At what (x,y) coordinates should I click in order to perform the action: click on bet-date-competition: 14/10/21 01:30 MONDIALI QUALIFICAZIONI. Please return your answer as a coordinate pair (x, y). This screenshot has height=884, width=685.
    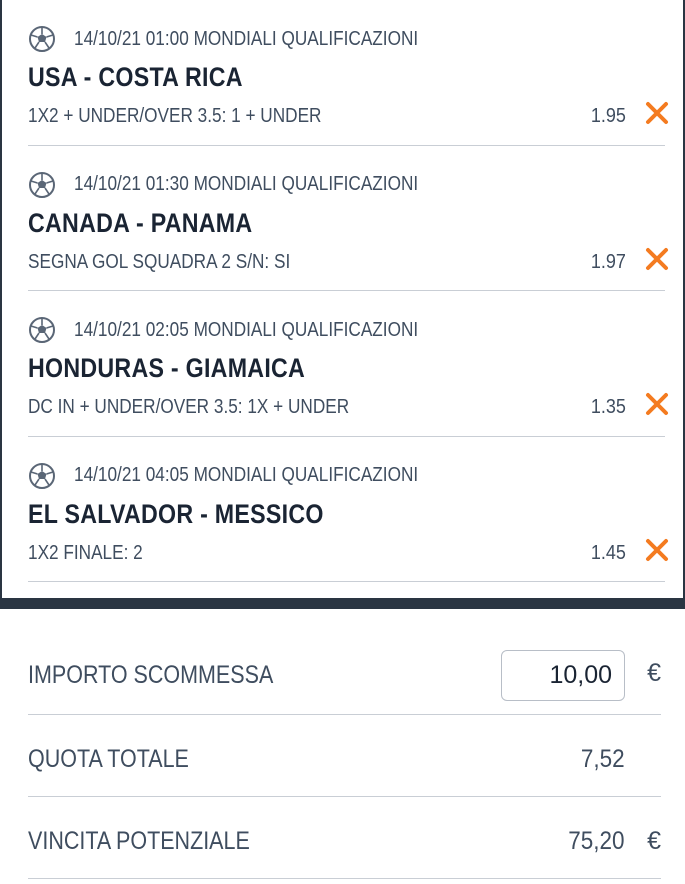
    Looking at the image, I should click on (246, 184).